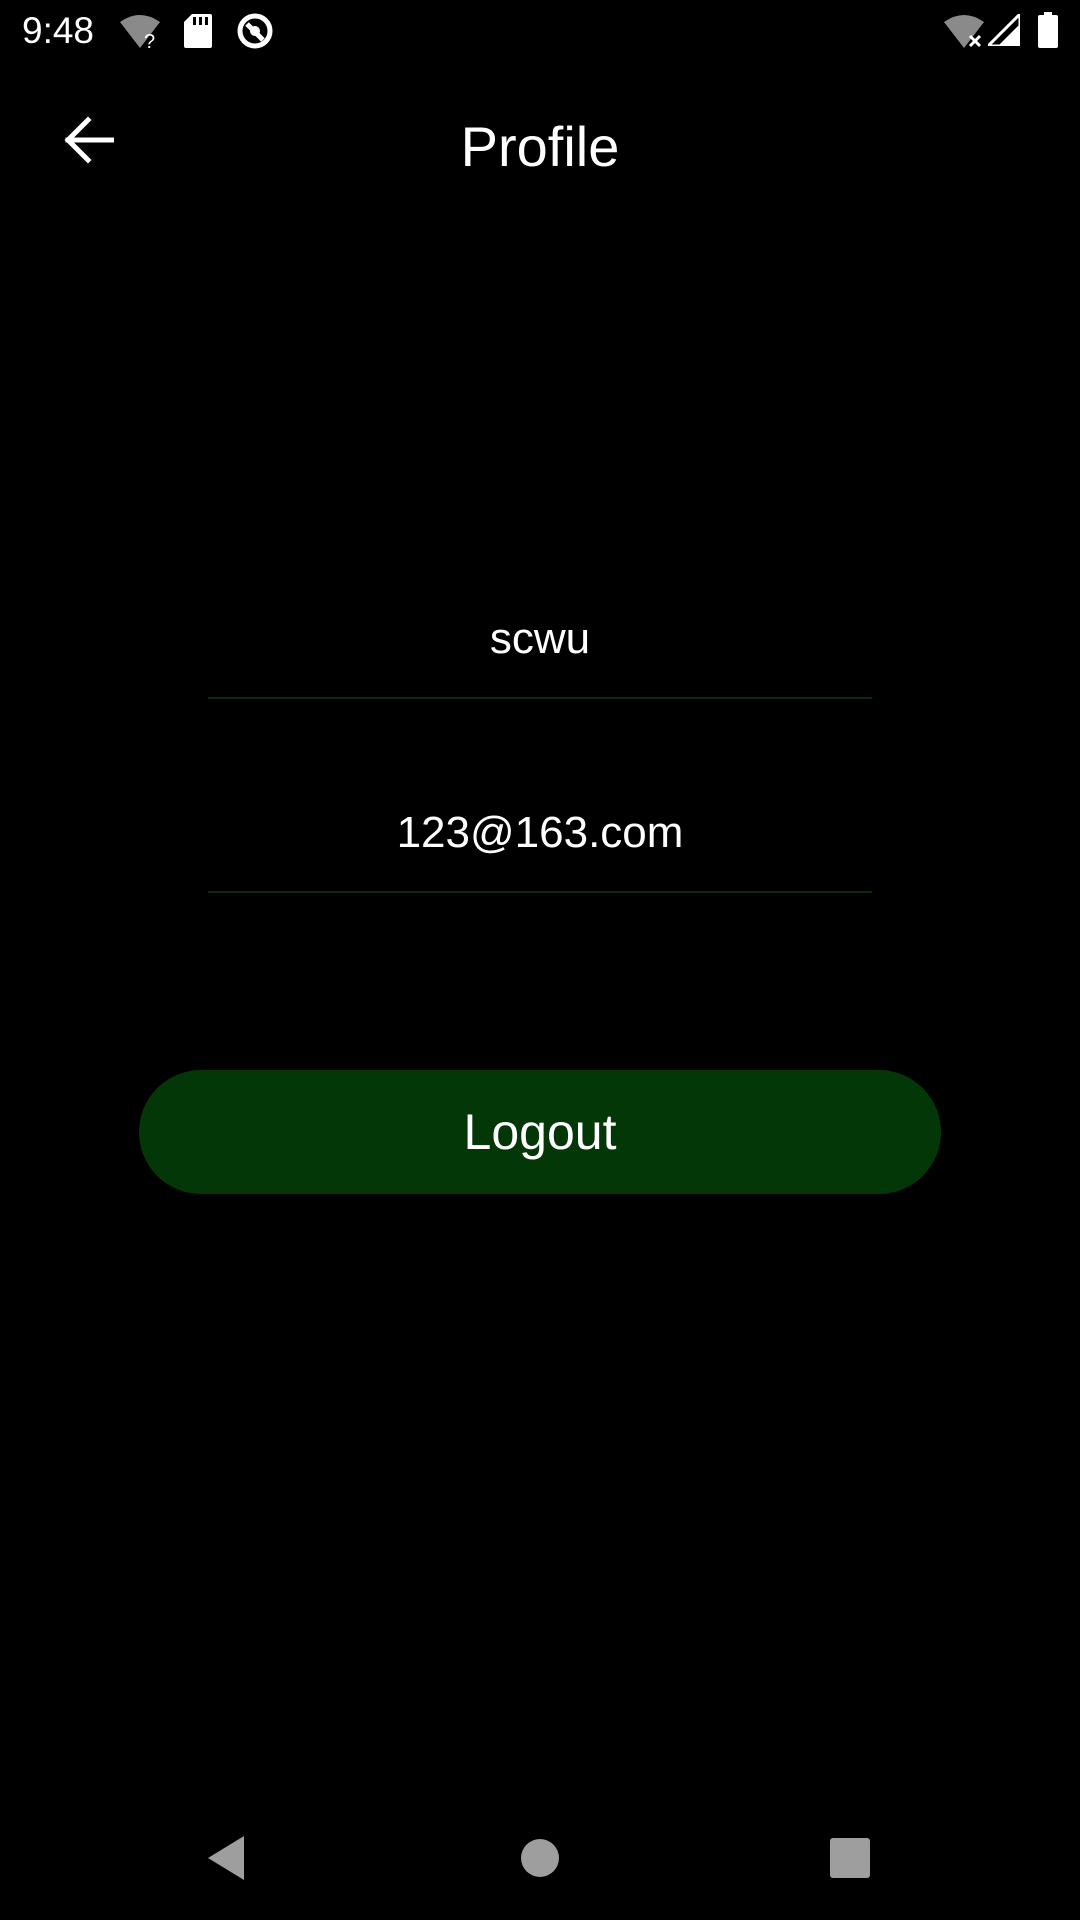  I want to click on nav-home-button, so click(540, 1860).